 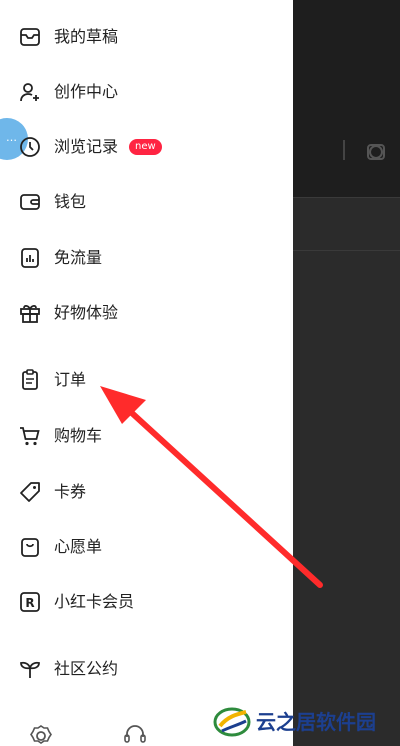 What do you see at coordinates (146, 492) in the screenshot?
I see `menu-item-coupons: 卡券` at bounding box center [146, 492].